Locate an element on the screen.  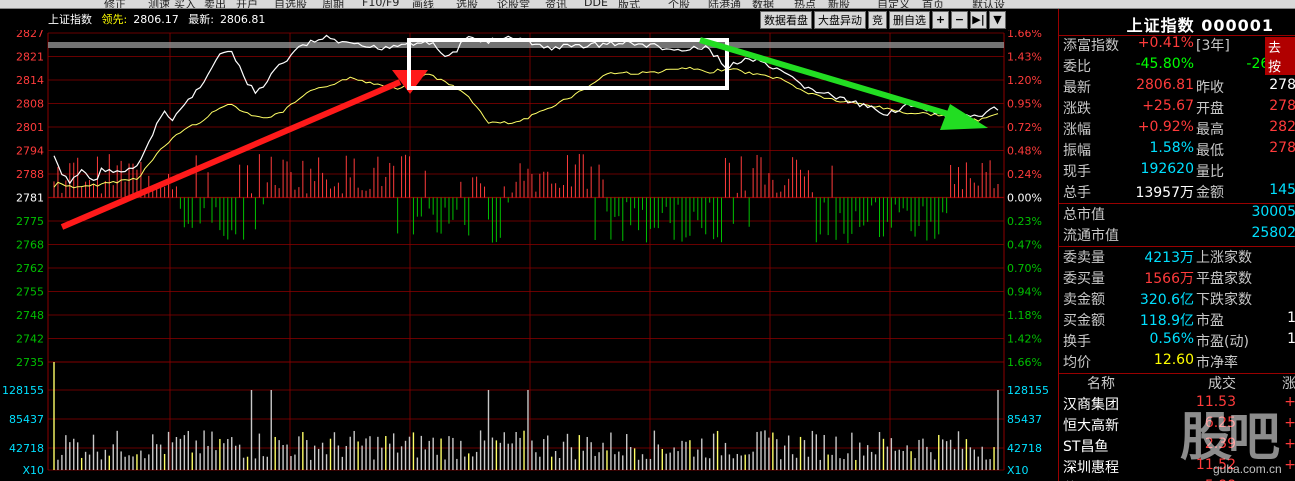
quote-row: 振幅 1.58% 最低 278 is located at coordinates (1177, 150).